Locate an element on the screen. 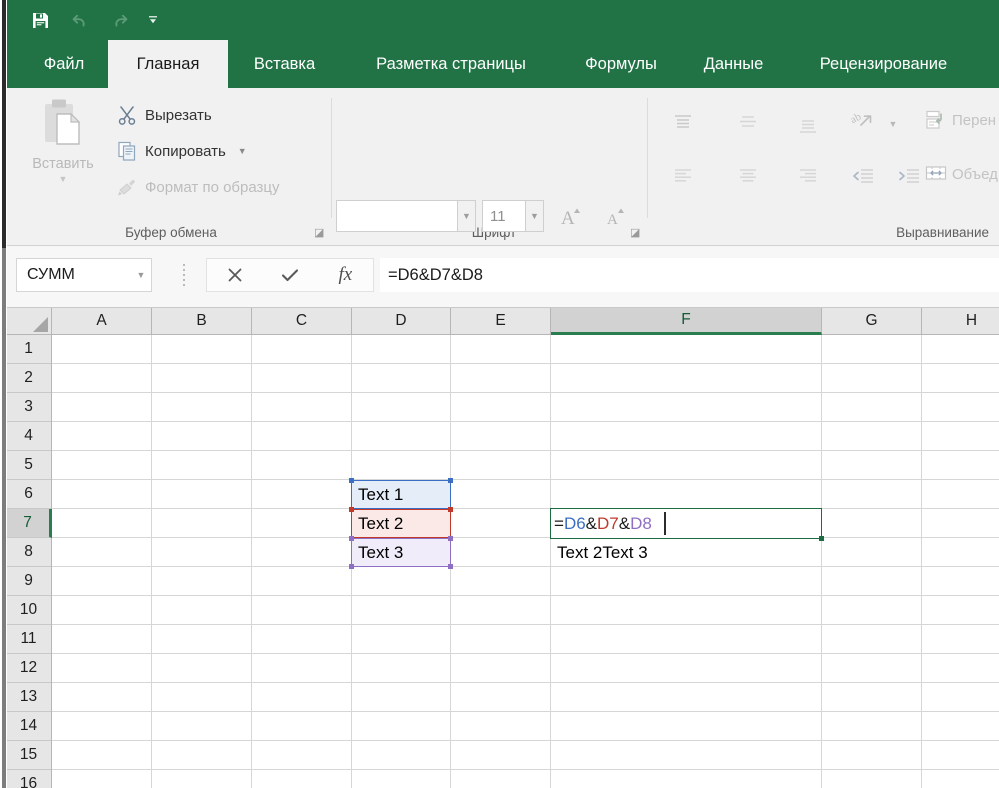 The width and height of the screenshot is (999, 788). tab-insert: Вставка is located at coordinates (284, 64).